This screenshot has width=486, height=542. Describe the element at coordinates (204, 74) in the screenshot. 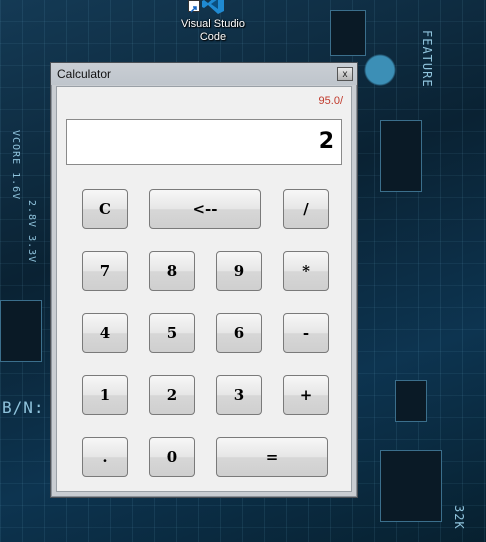

I see `title-bar: Calculator x` at that location.